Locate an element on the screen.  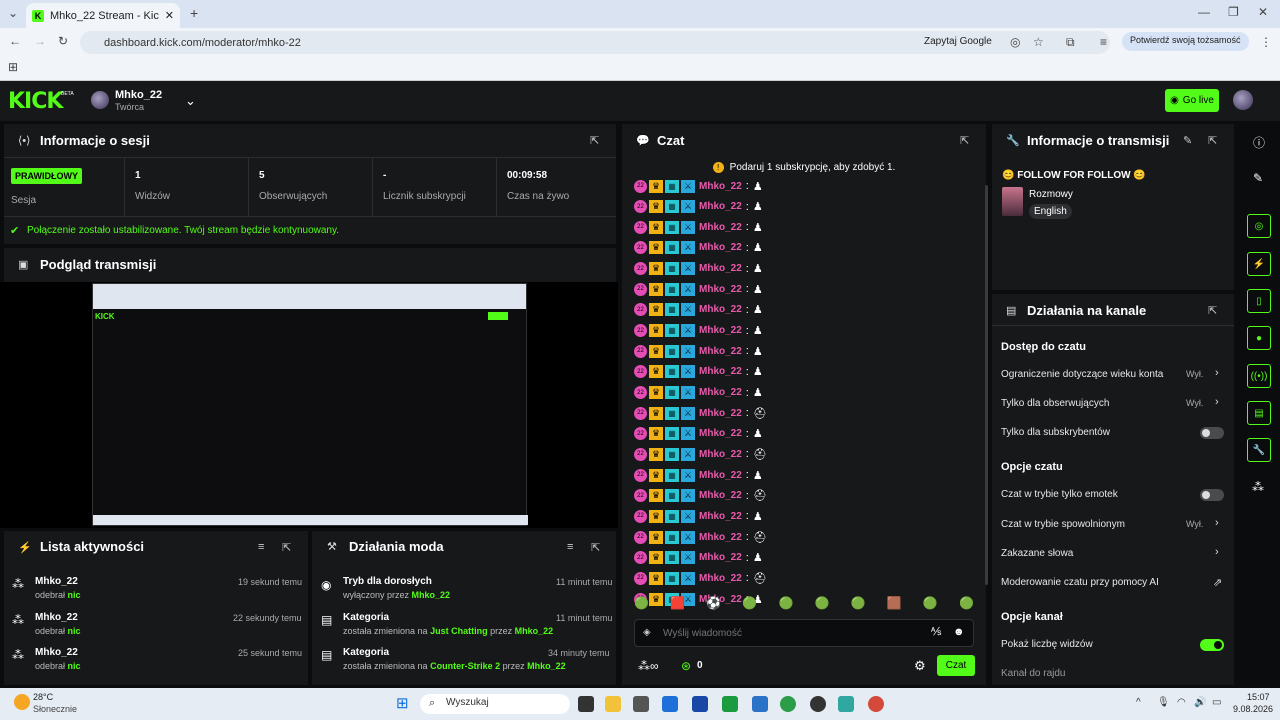
kick-logo: KICK is located at coordinates (35, 101).